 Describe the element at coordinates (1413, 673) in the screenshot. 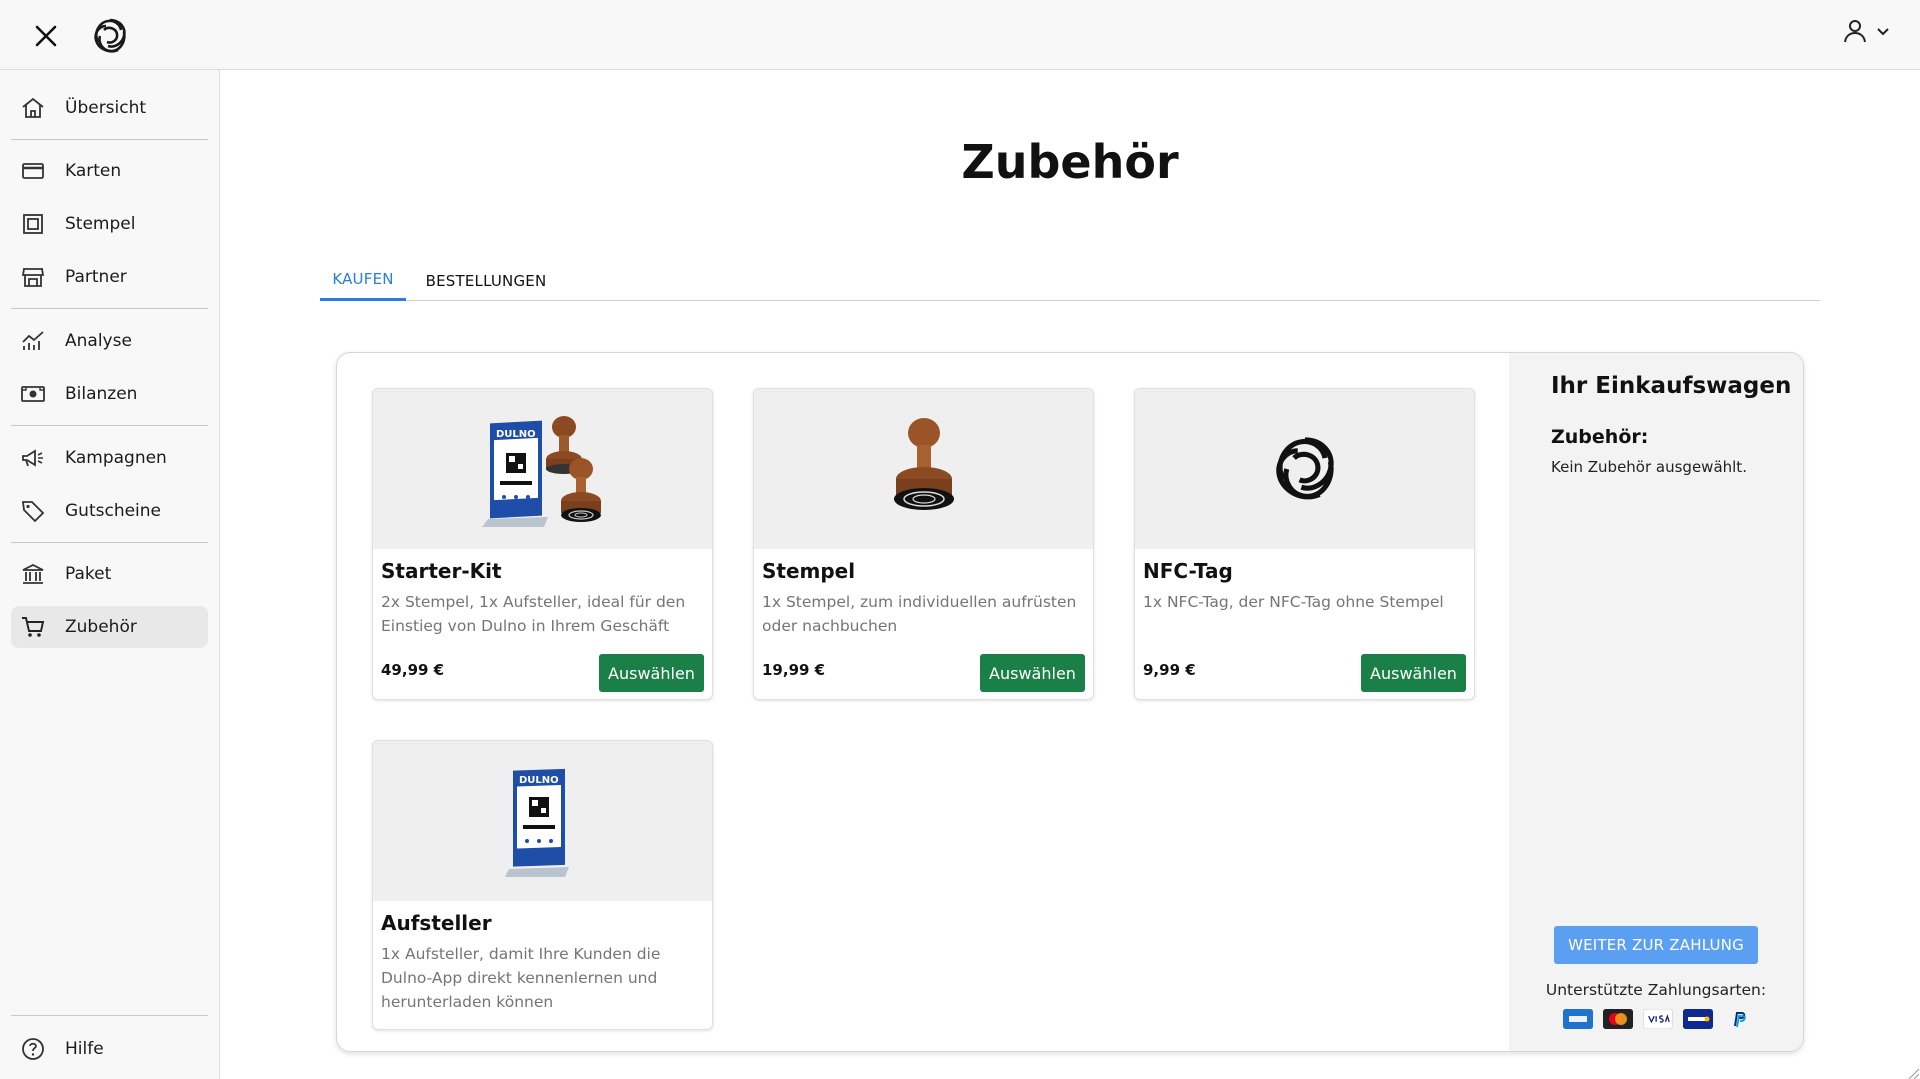

I see `select-button-nfc-tag: Auswählen` at that location.